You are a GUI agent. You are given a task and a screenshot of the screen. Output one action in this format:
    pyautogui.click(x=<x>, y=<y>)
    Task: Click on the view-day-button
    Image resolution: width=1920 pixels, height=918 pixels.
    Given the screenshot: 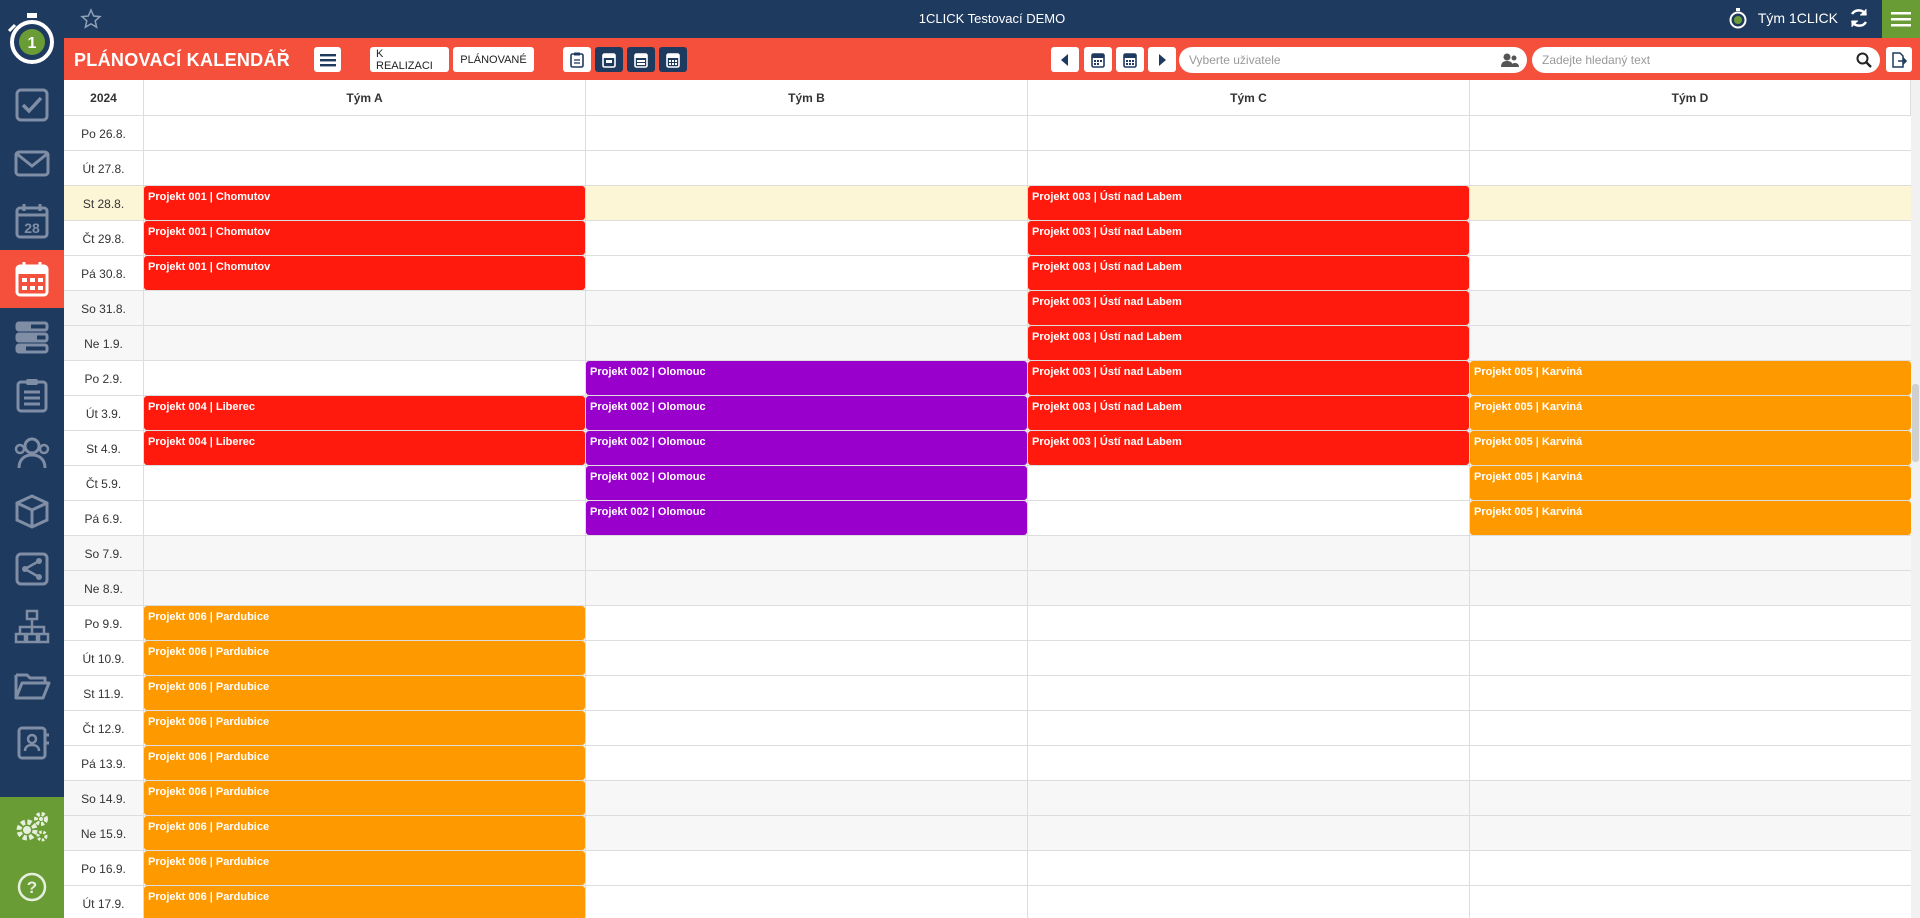 What is the action you would take?
    pyautogui.click(x=577, y=59)
    